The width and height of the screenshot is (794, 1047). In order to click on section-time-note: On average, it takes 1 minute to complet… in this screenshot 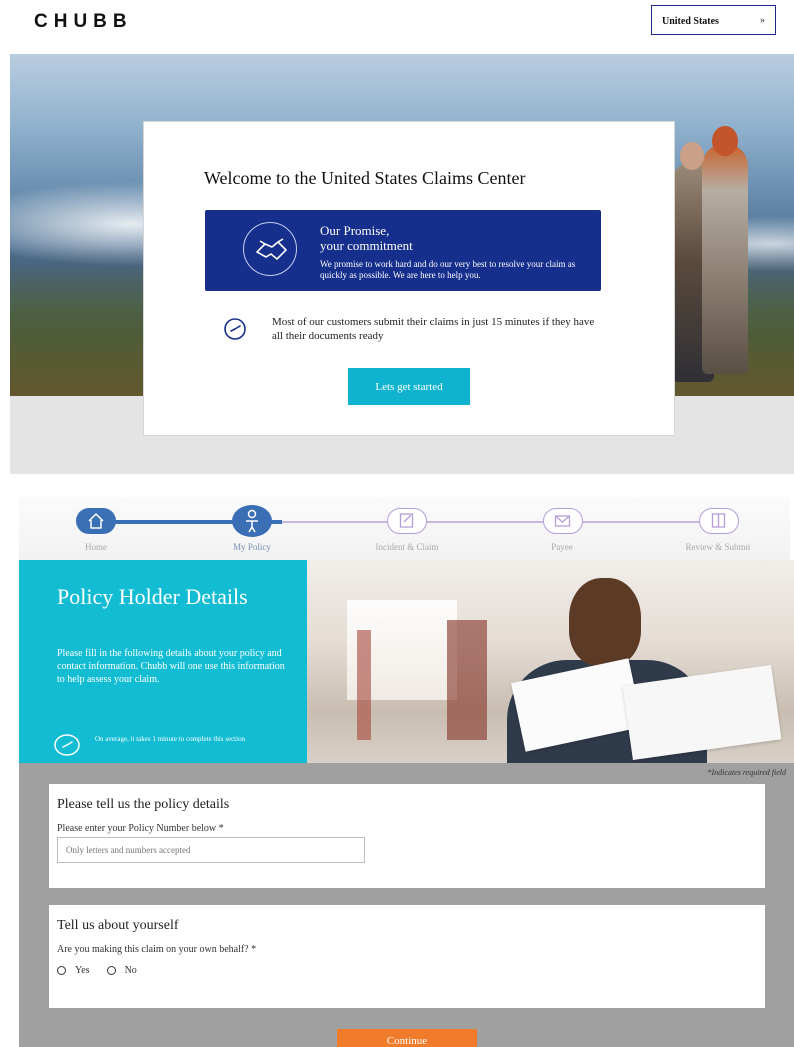, I will do `click(170, 739)`.